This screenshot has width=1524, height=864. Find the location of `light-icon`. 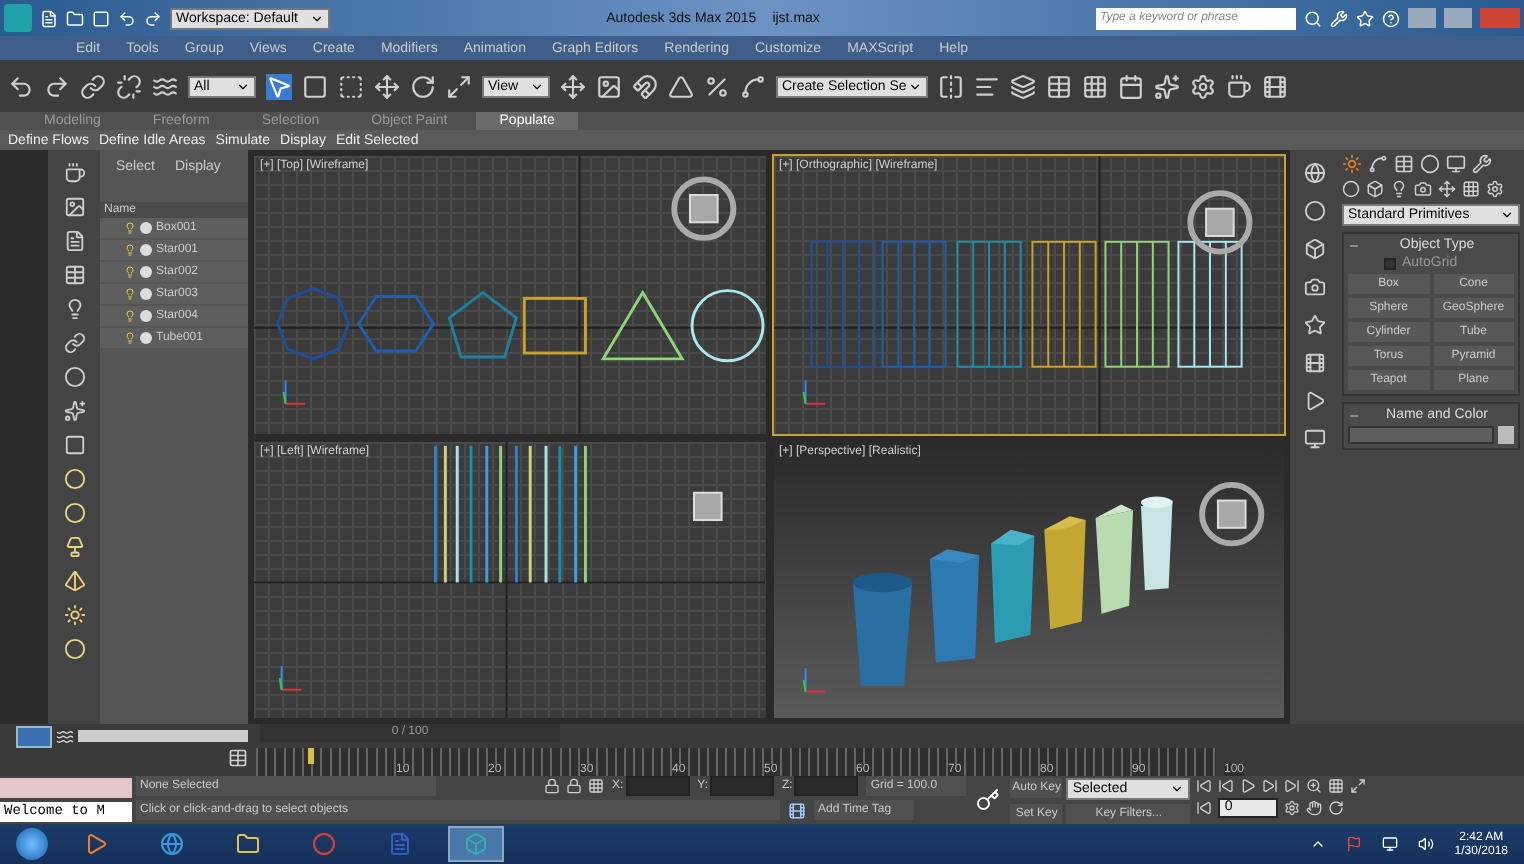

light-icon is located at coordinates (74, 309).